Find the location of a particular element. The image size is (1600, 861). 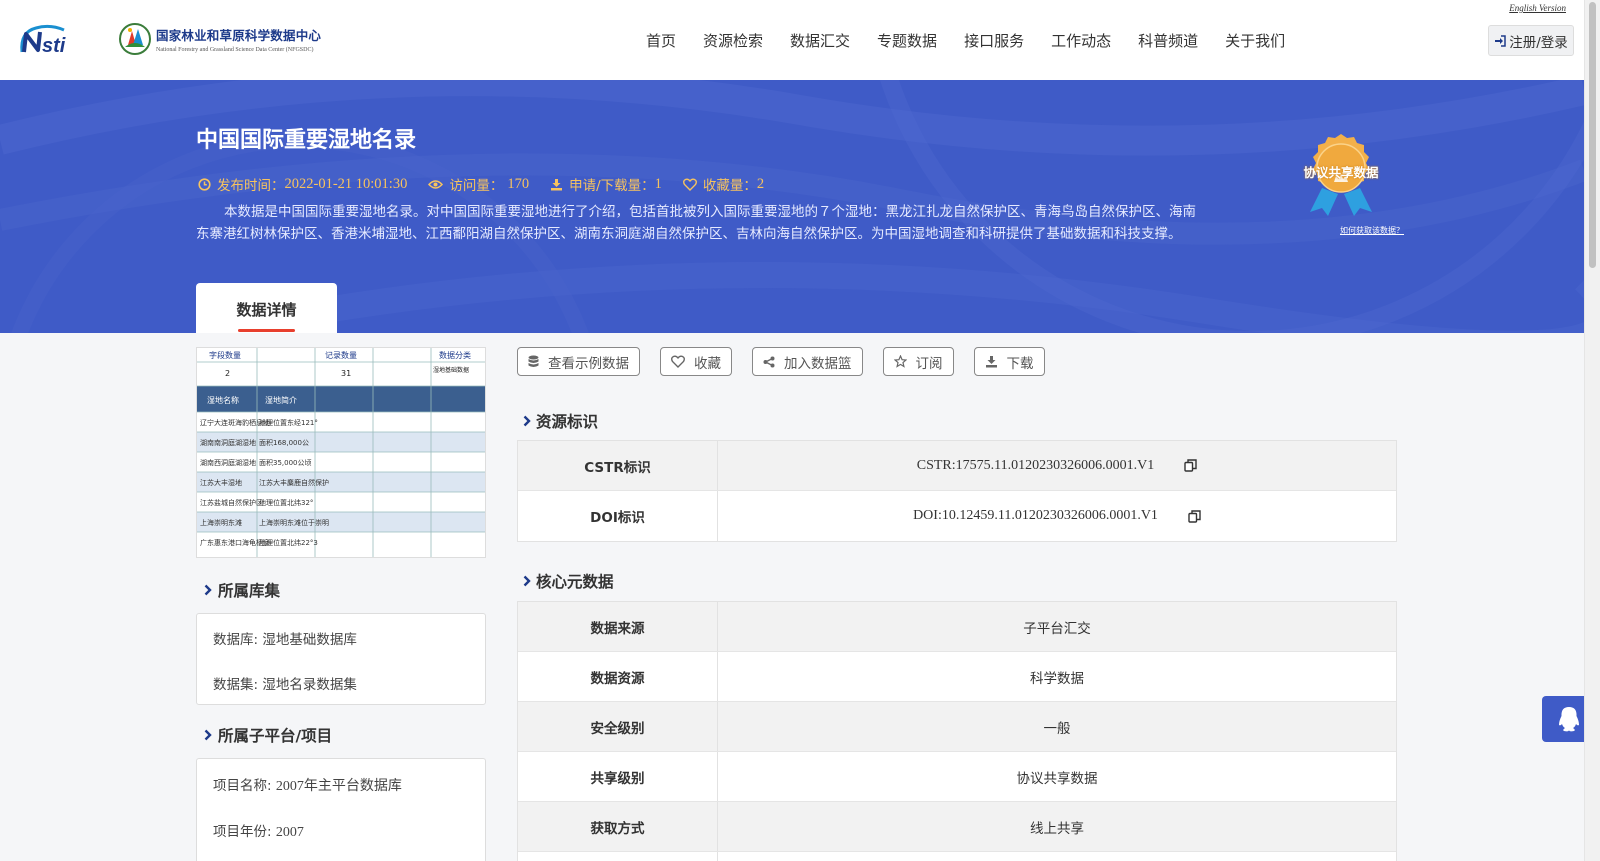

table-key: CSTR标识 is located at coordinates (618, 465).